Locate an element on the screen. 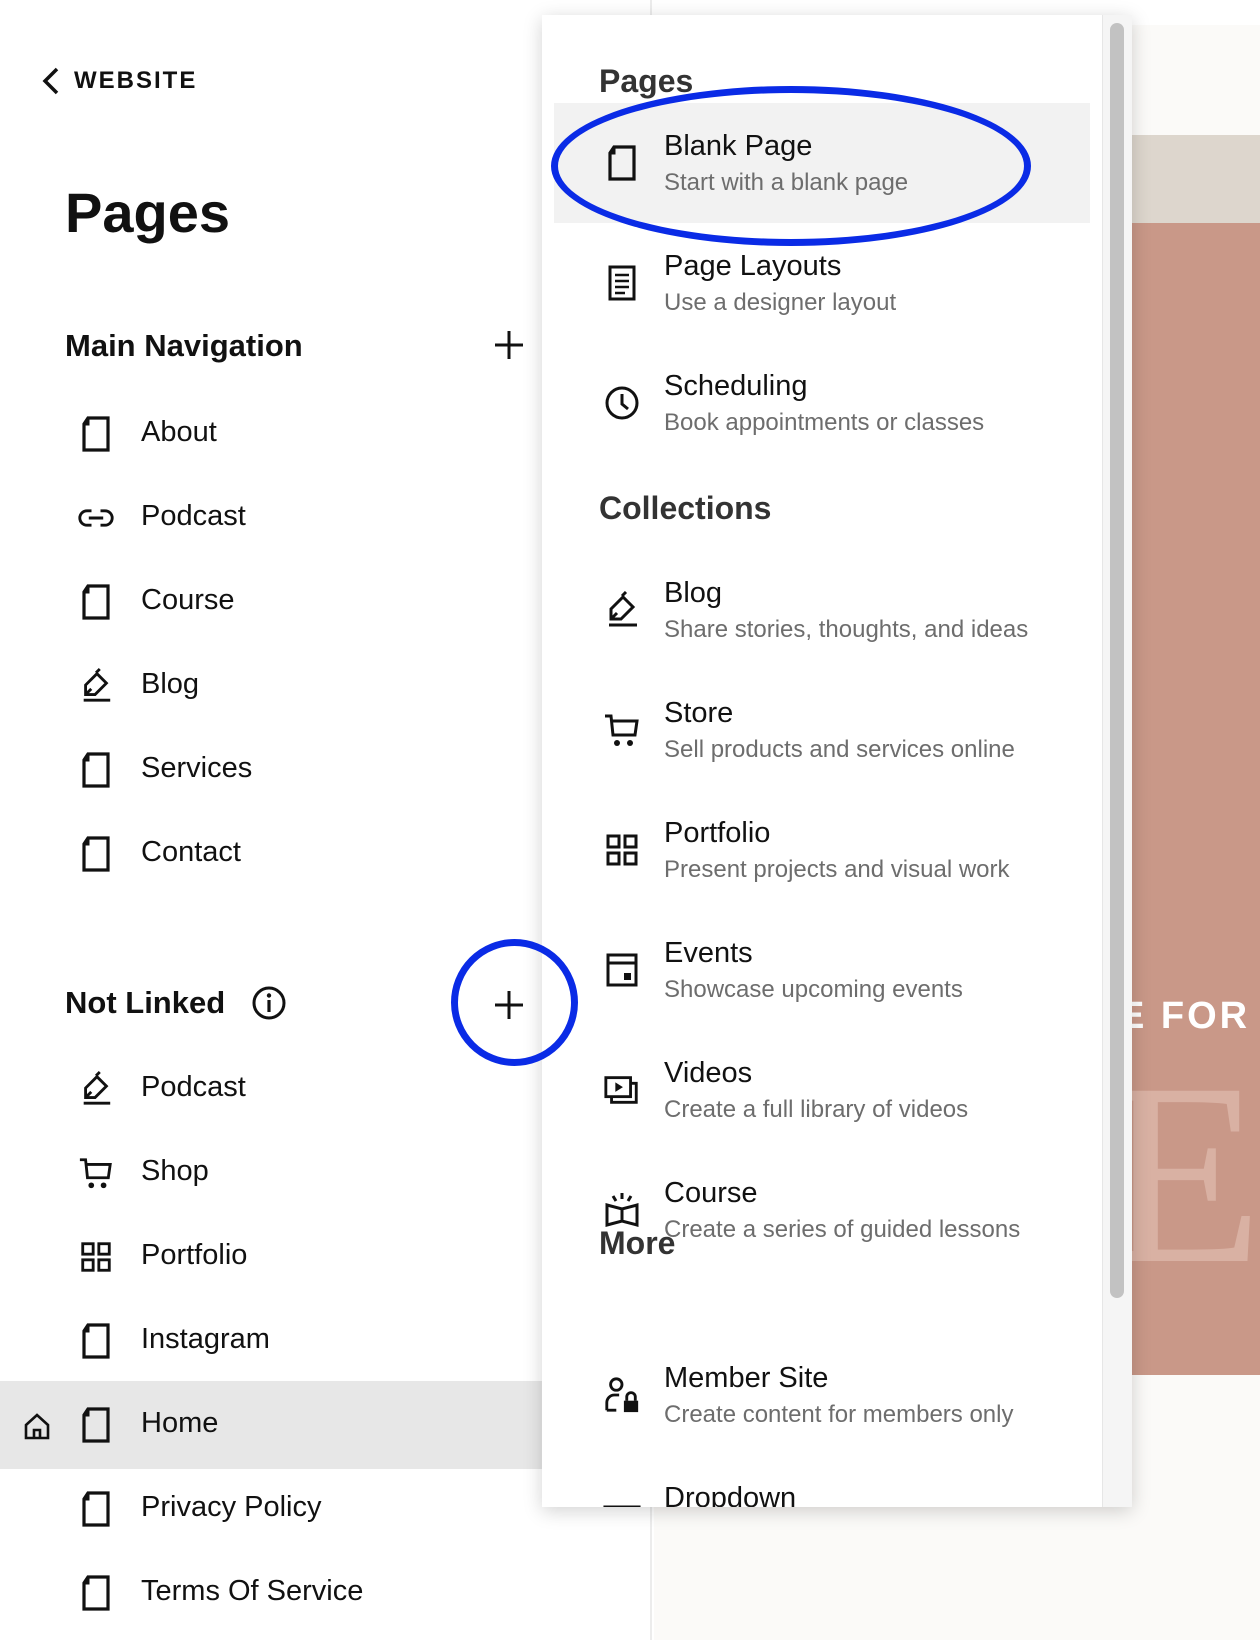  menu-item-description: Present projects and visual work is located at coordinates (837, 869).